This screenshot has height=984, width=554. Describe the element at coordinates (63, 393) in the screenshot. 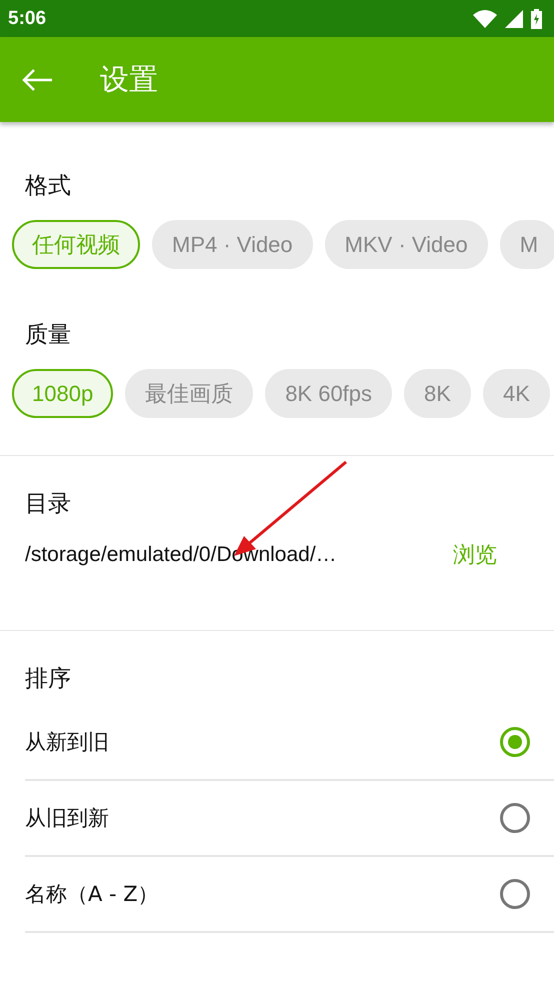

I see `filter-chip: 1080p` at that location.